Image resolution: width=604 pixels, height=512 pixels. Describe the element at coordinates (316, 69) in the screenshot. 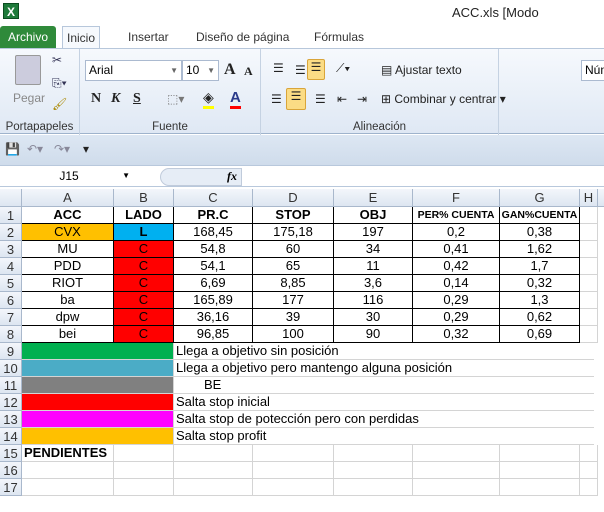

I see `align-bottom-icon: ☰` at that location.